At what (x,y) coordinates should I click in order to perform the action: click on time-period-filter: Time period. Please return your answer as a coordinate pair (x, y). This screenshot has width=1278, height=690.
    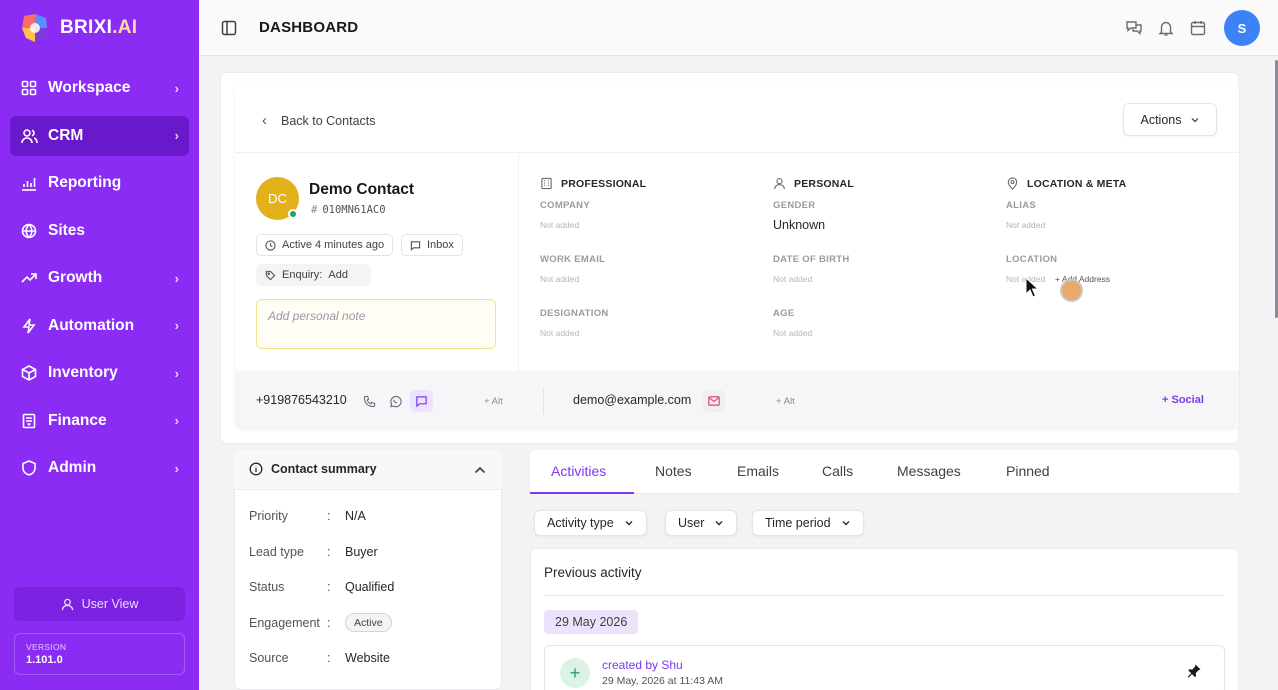
    Looking at the image, I should click on (808, 523).